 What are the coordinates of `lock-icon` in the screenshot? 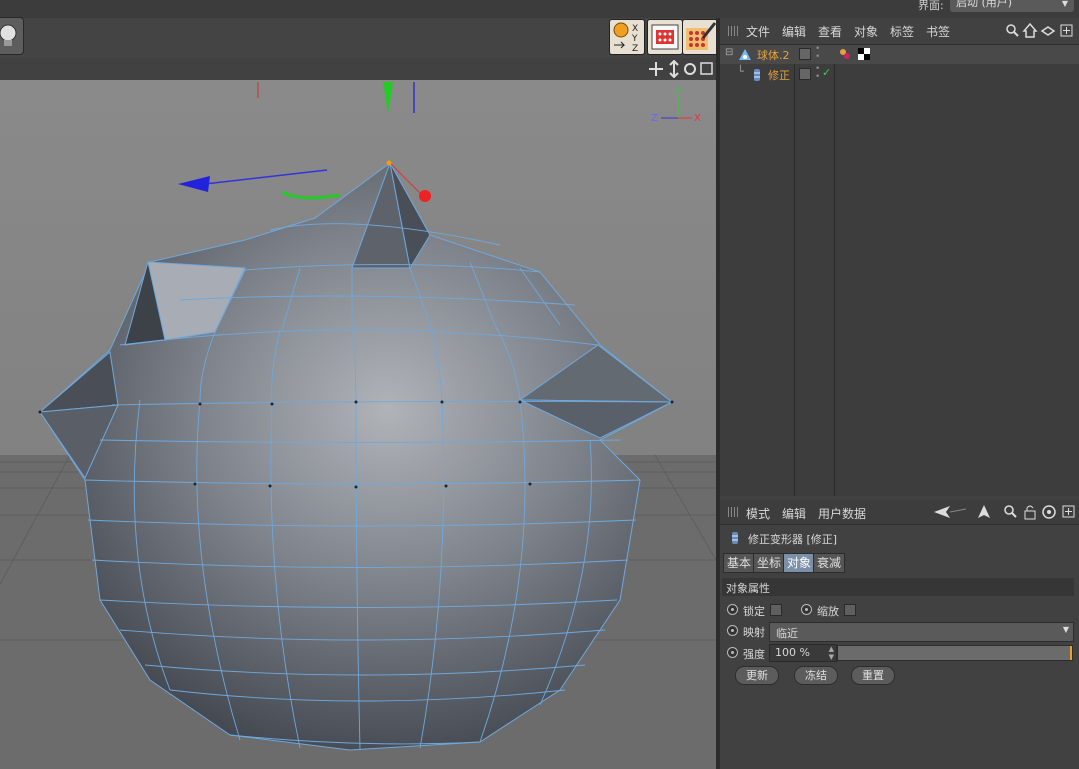 It's located at (1030, 512).